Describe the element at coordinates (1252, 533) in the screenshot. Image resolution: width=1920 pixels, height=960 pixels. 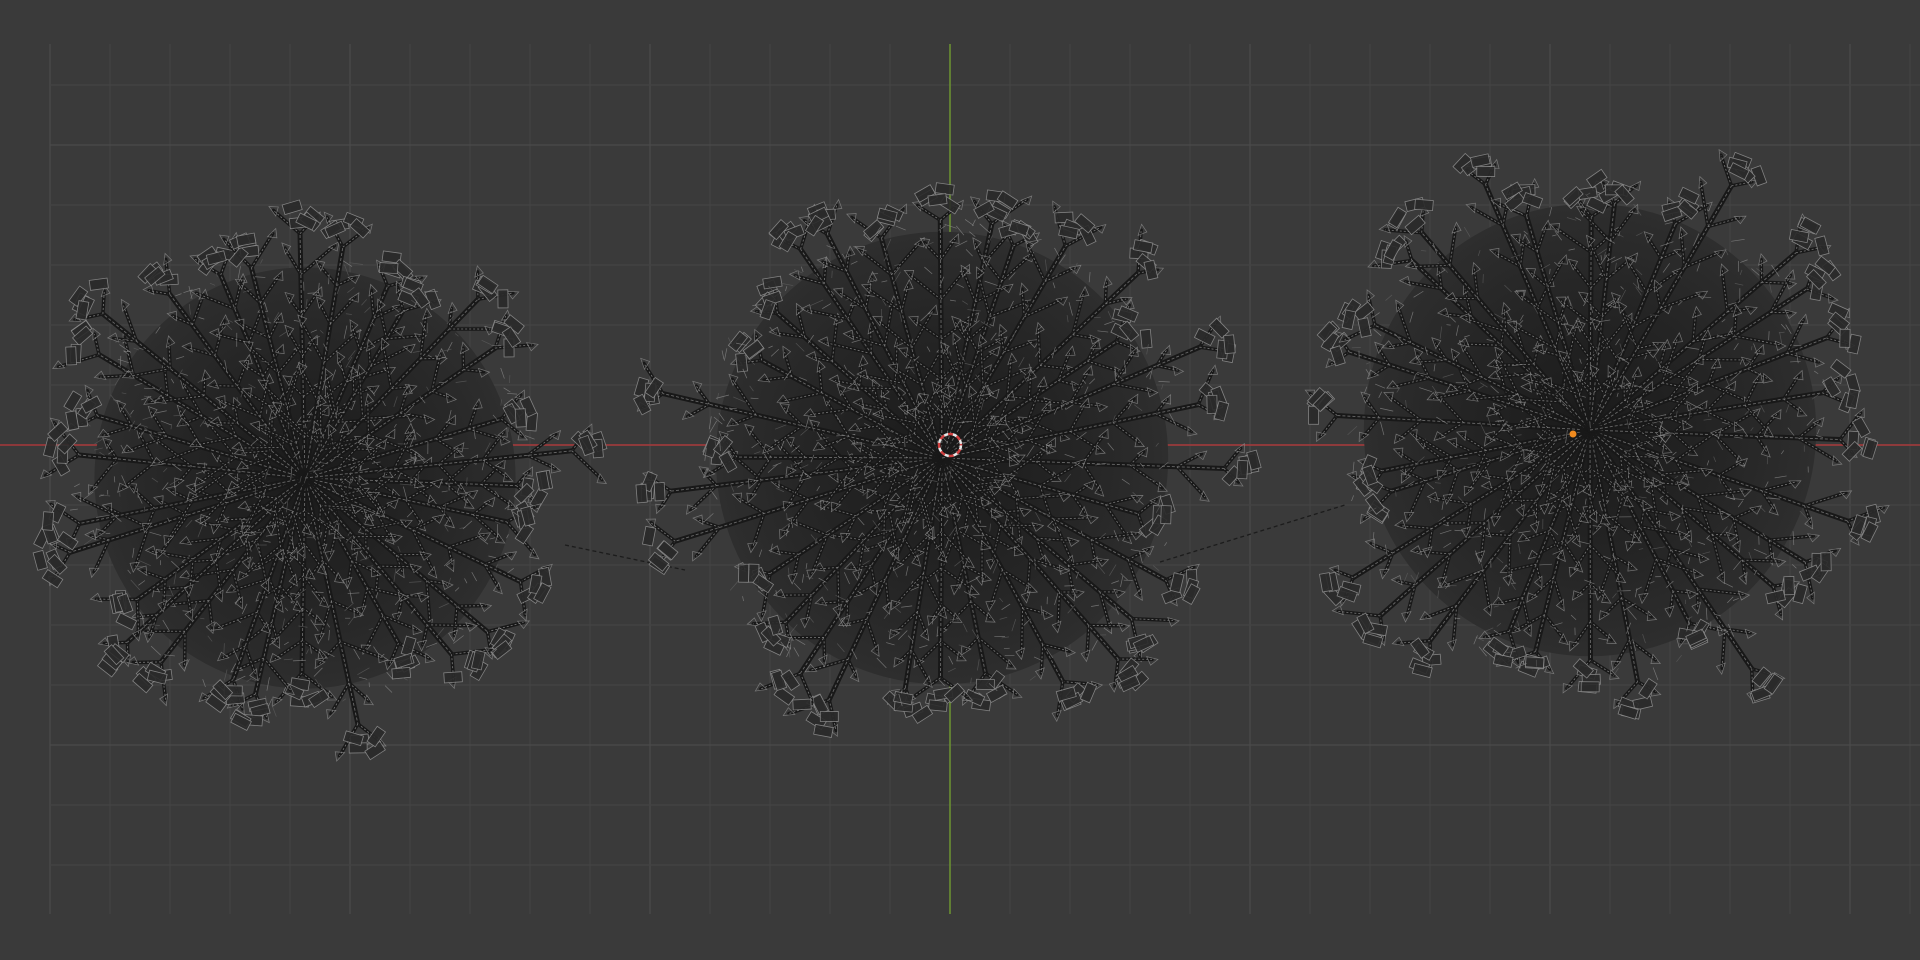
I see `relationship-line` at that location.